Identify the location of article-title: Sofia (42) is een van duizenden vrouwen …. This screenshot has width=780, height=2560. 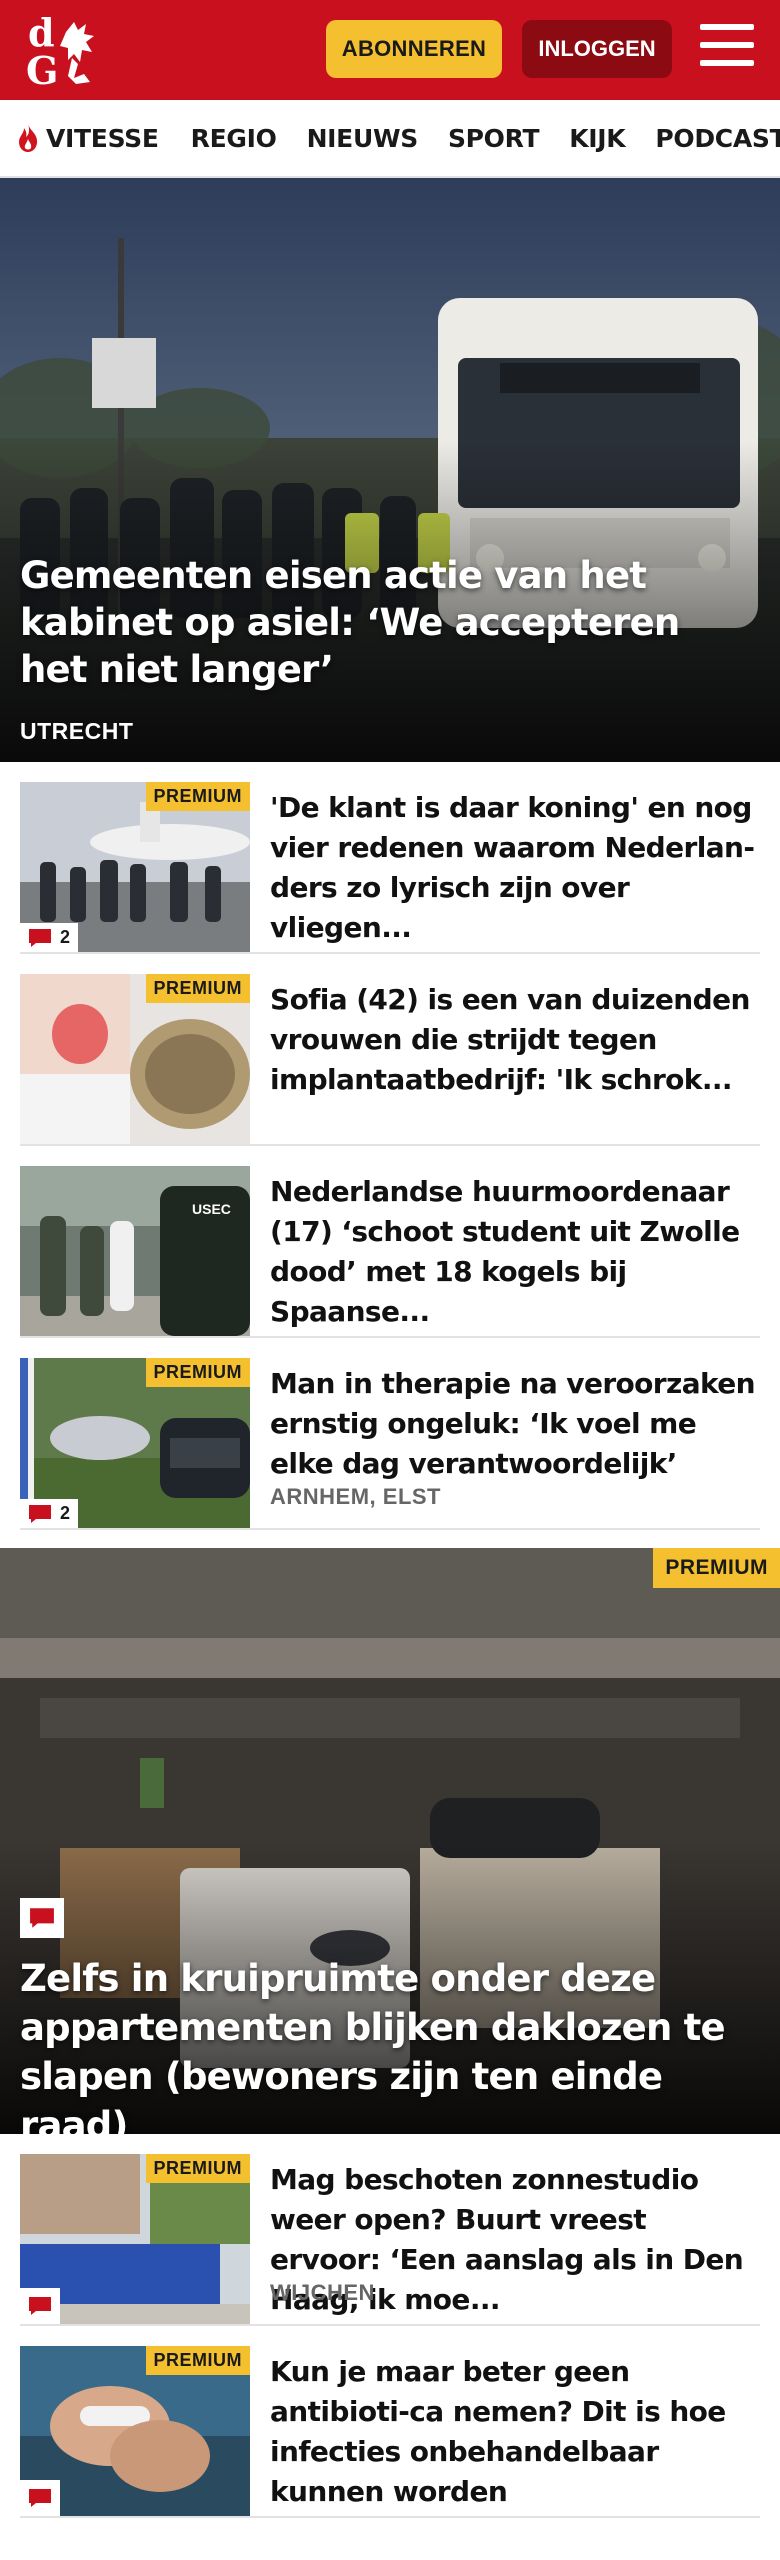
(515, 1040).